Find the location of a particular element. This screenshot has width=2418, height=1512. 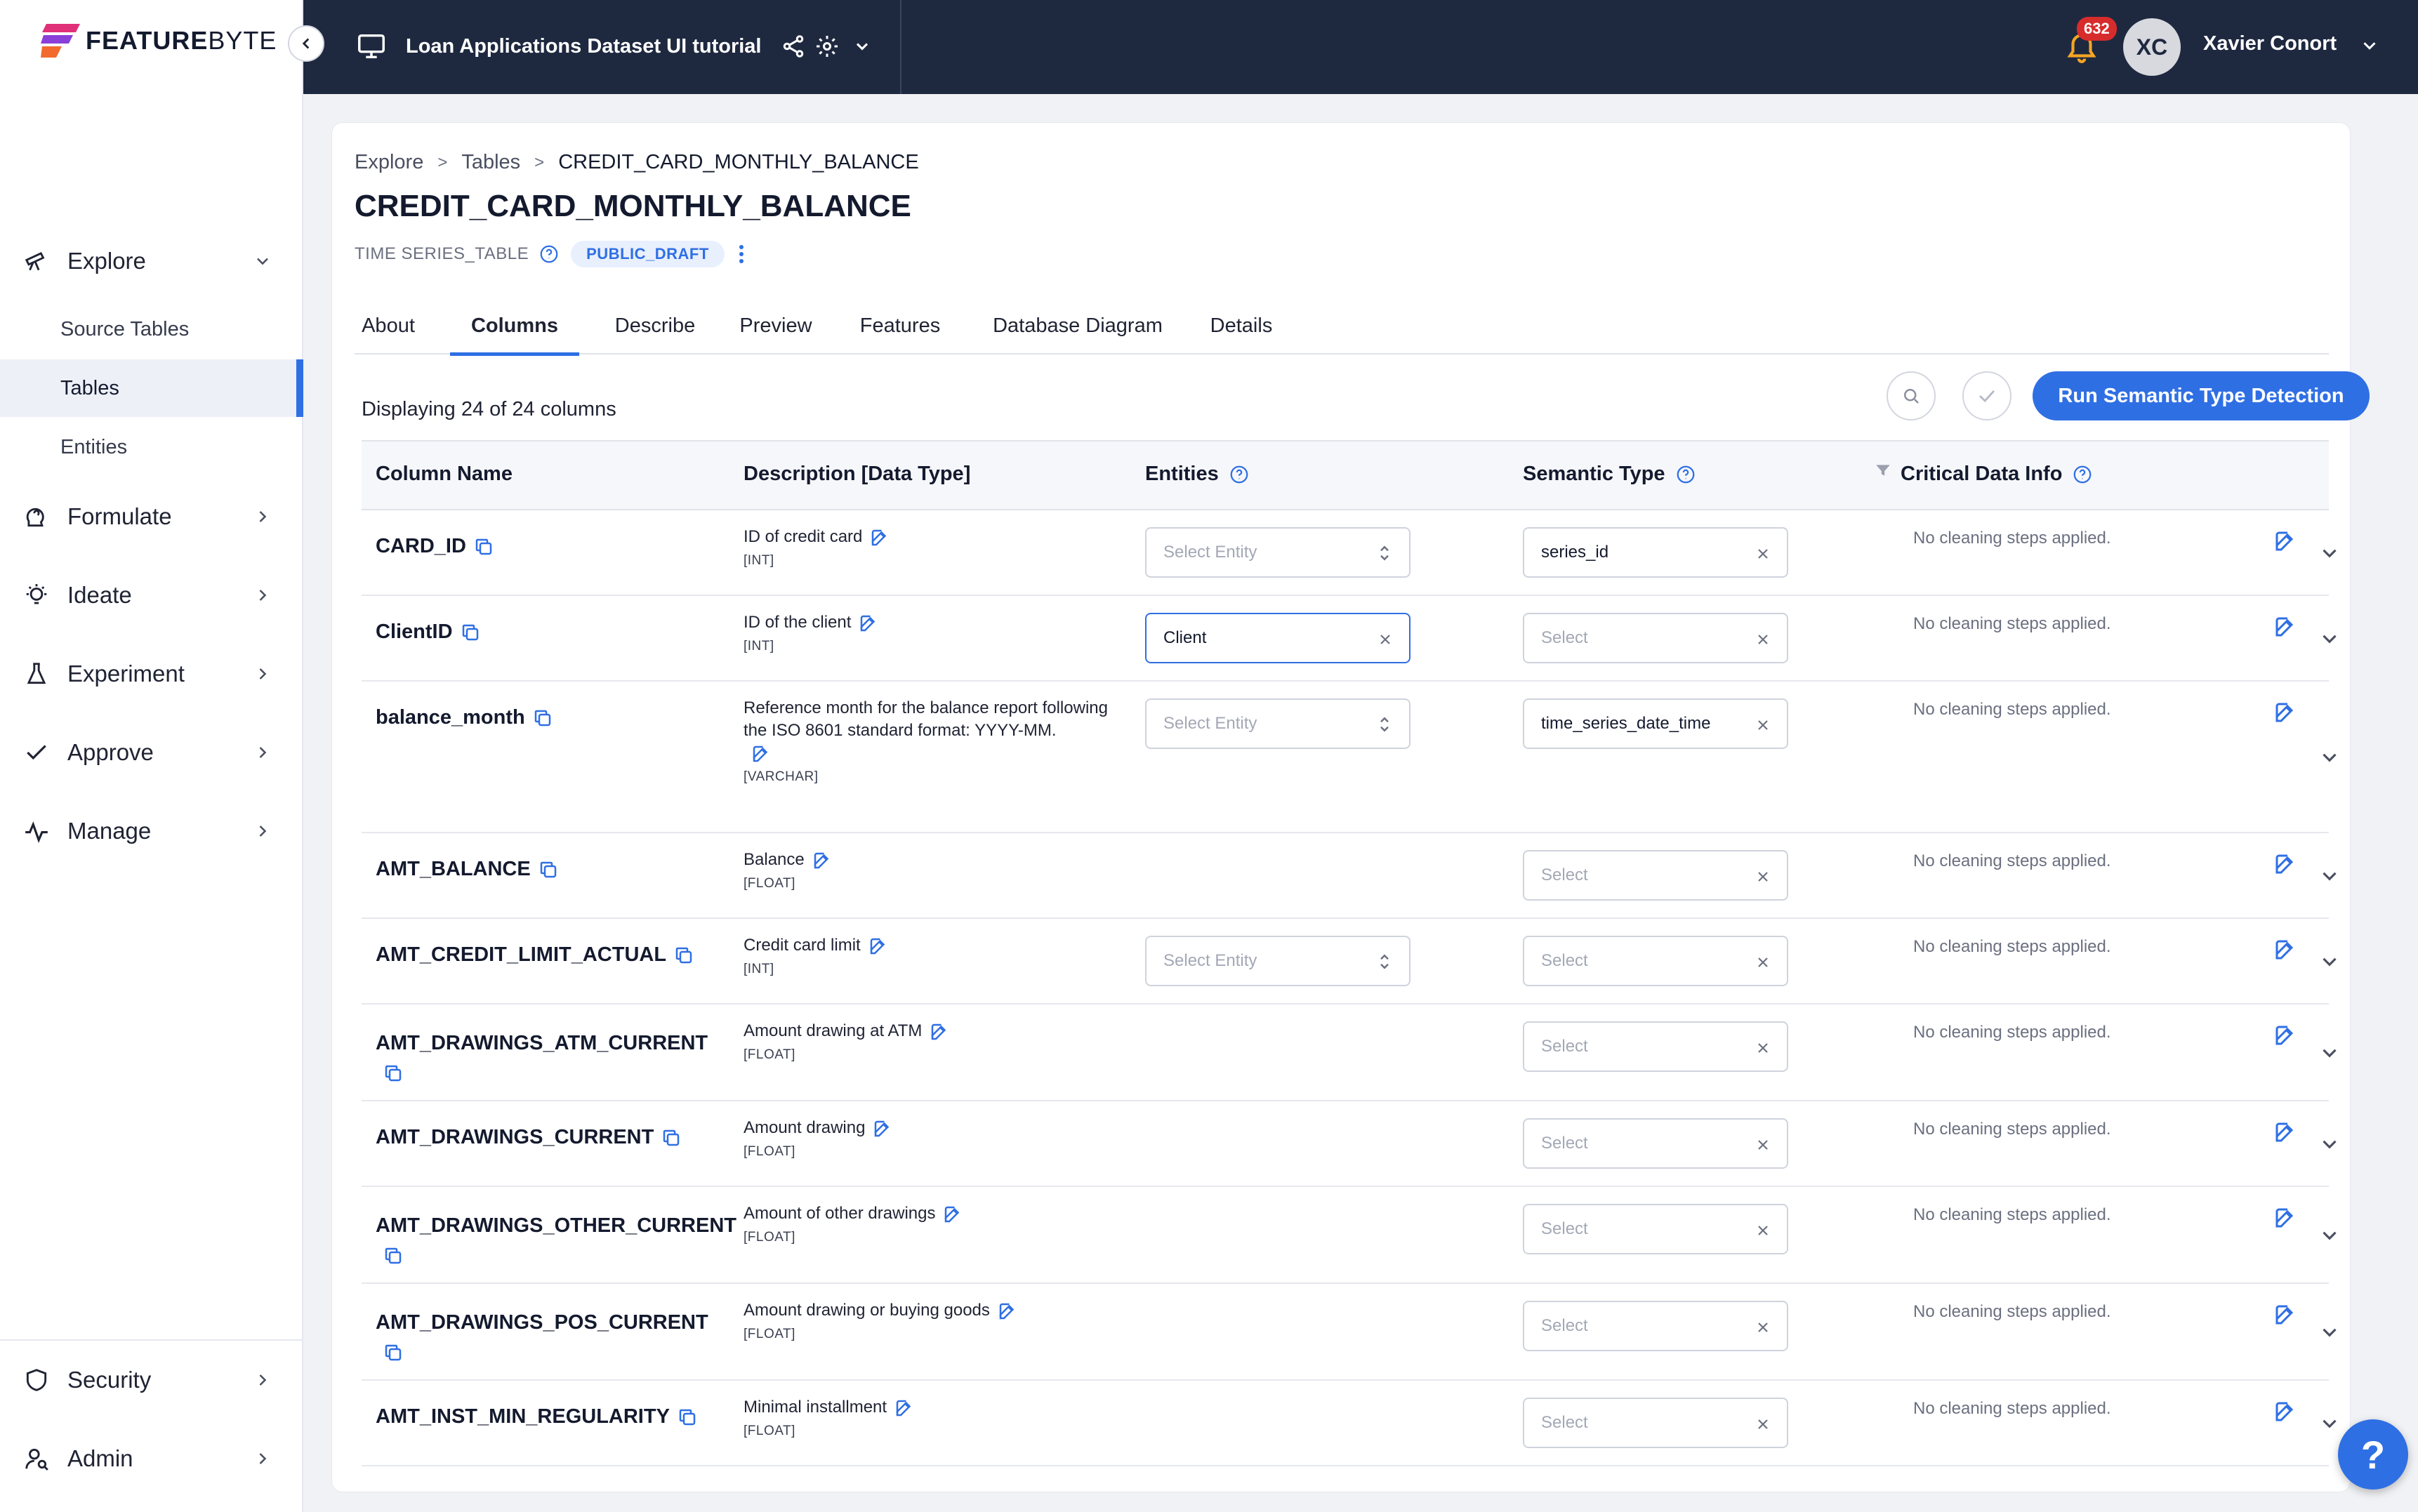

tab-about: About is located at coordinates (388, 325).